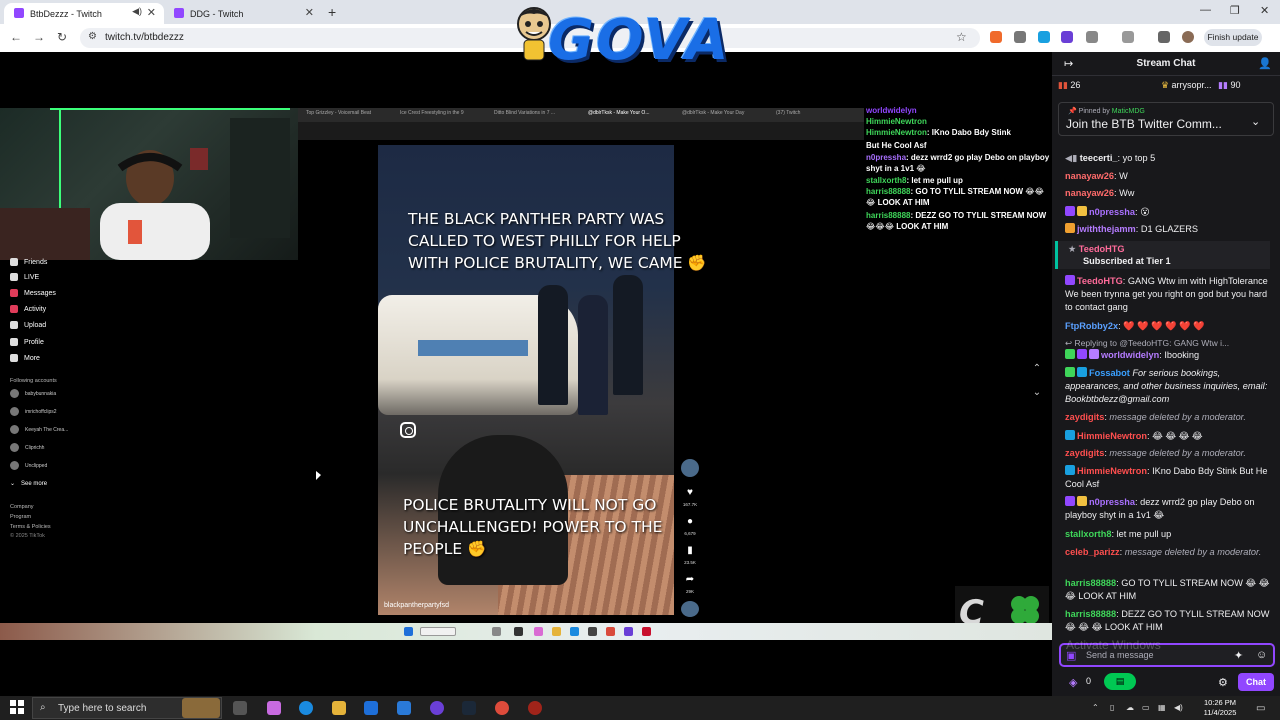 The height and width of the screenshot is (720, 1280). I want to click on chat-send-button: Chat, so click(1256, 682).